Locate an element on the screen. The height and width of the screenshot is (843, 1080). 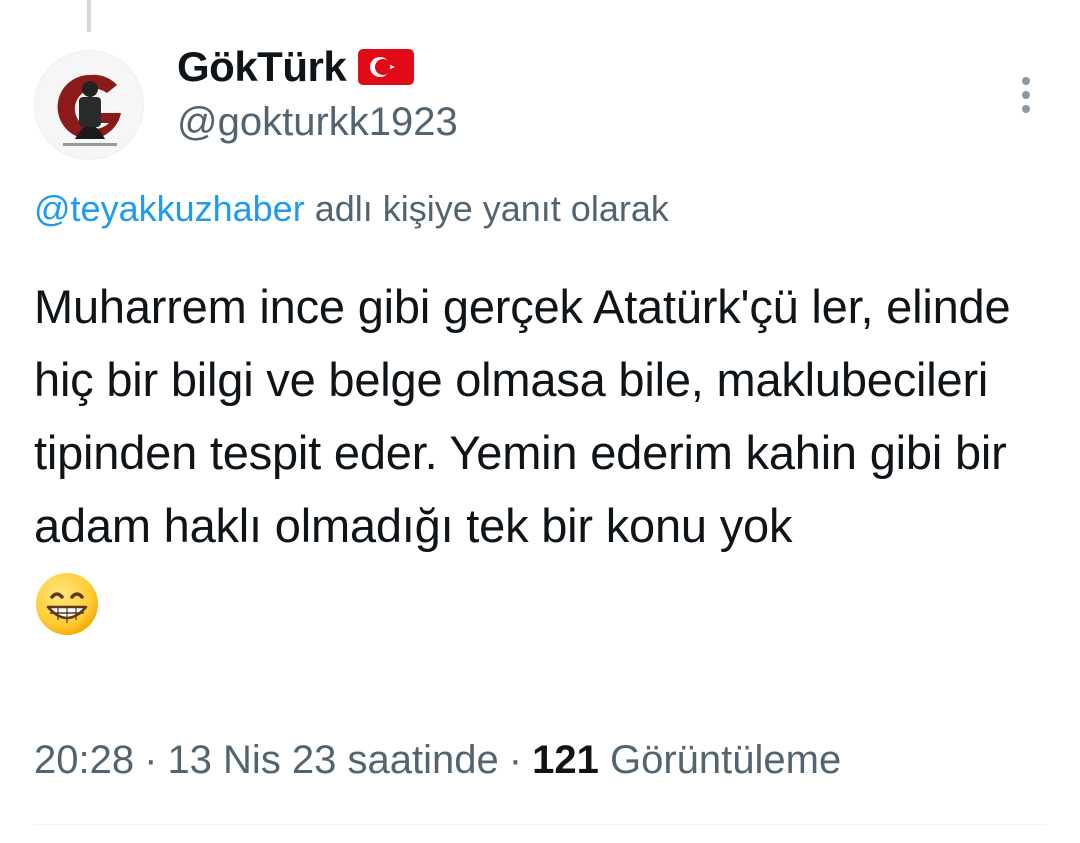
tweet-time: 20:28 is located at coordinates (84, 760).